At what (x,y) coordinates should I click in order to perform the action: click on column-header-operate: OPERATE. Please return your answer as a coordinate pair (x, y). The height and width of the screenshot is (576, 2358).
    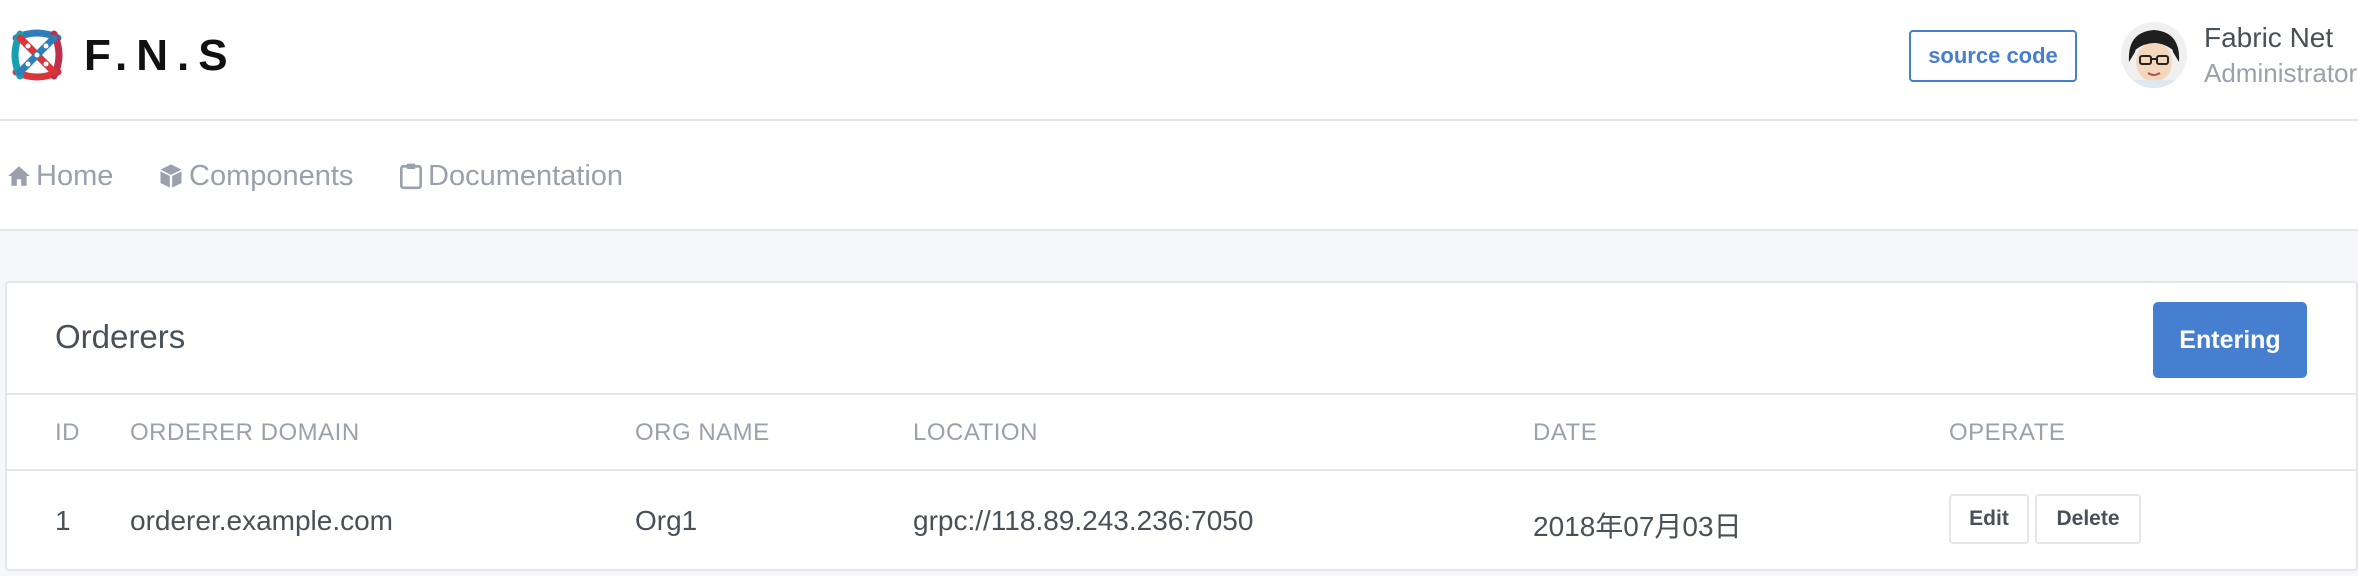
    Looking at the image, I should click on (2007, 432).